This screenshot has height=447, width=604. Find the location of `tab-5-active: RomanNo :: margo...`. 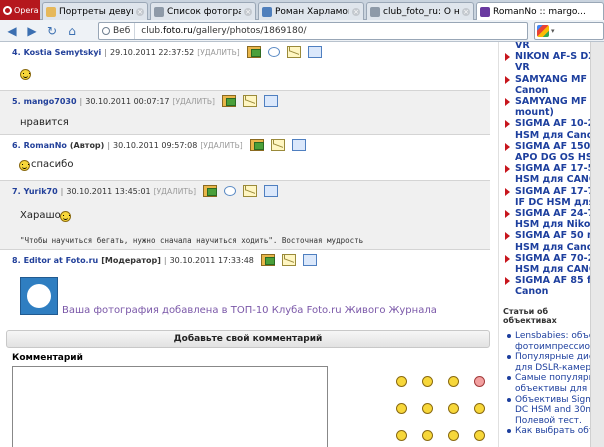

tab-5-active: RomanNo :: margo... is located at coordinates (540, 11).